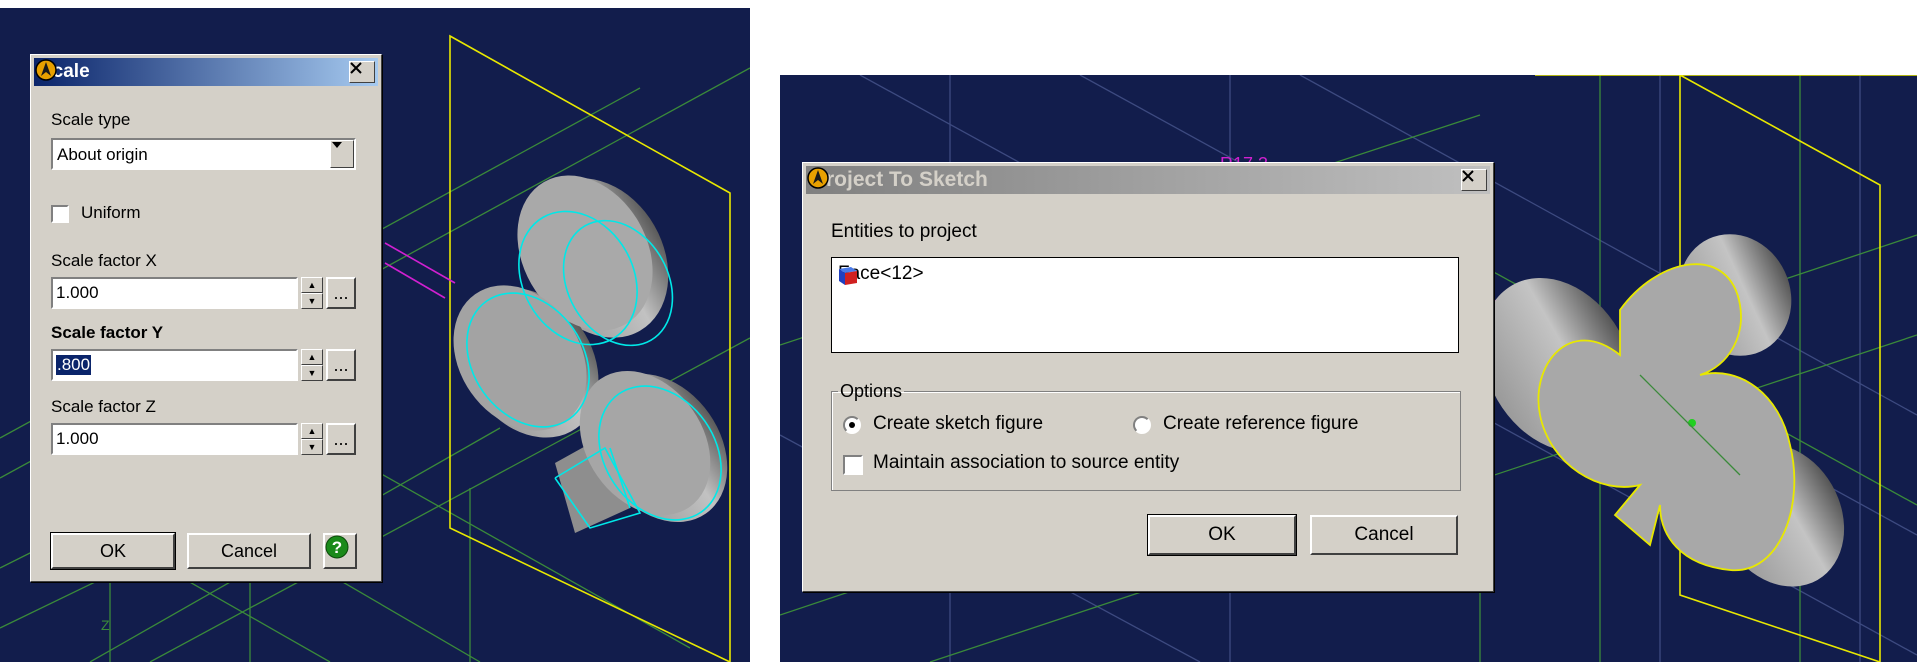  Describe the element at coordinates (880, 274) in the screenshot. I see `list-item: Face<12>` at that location.